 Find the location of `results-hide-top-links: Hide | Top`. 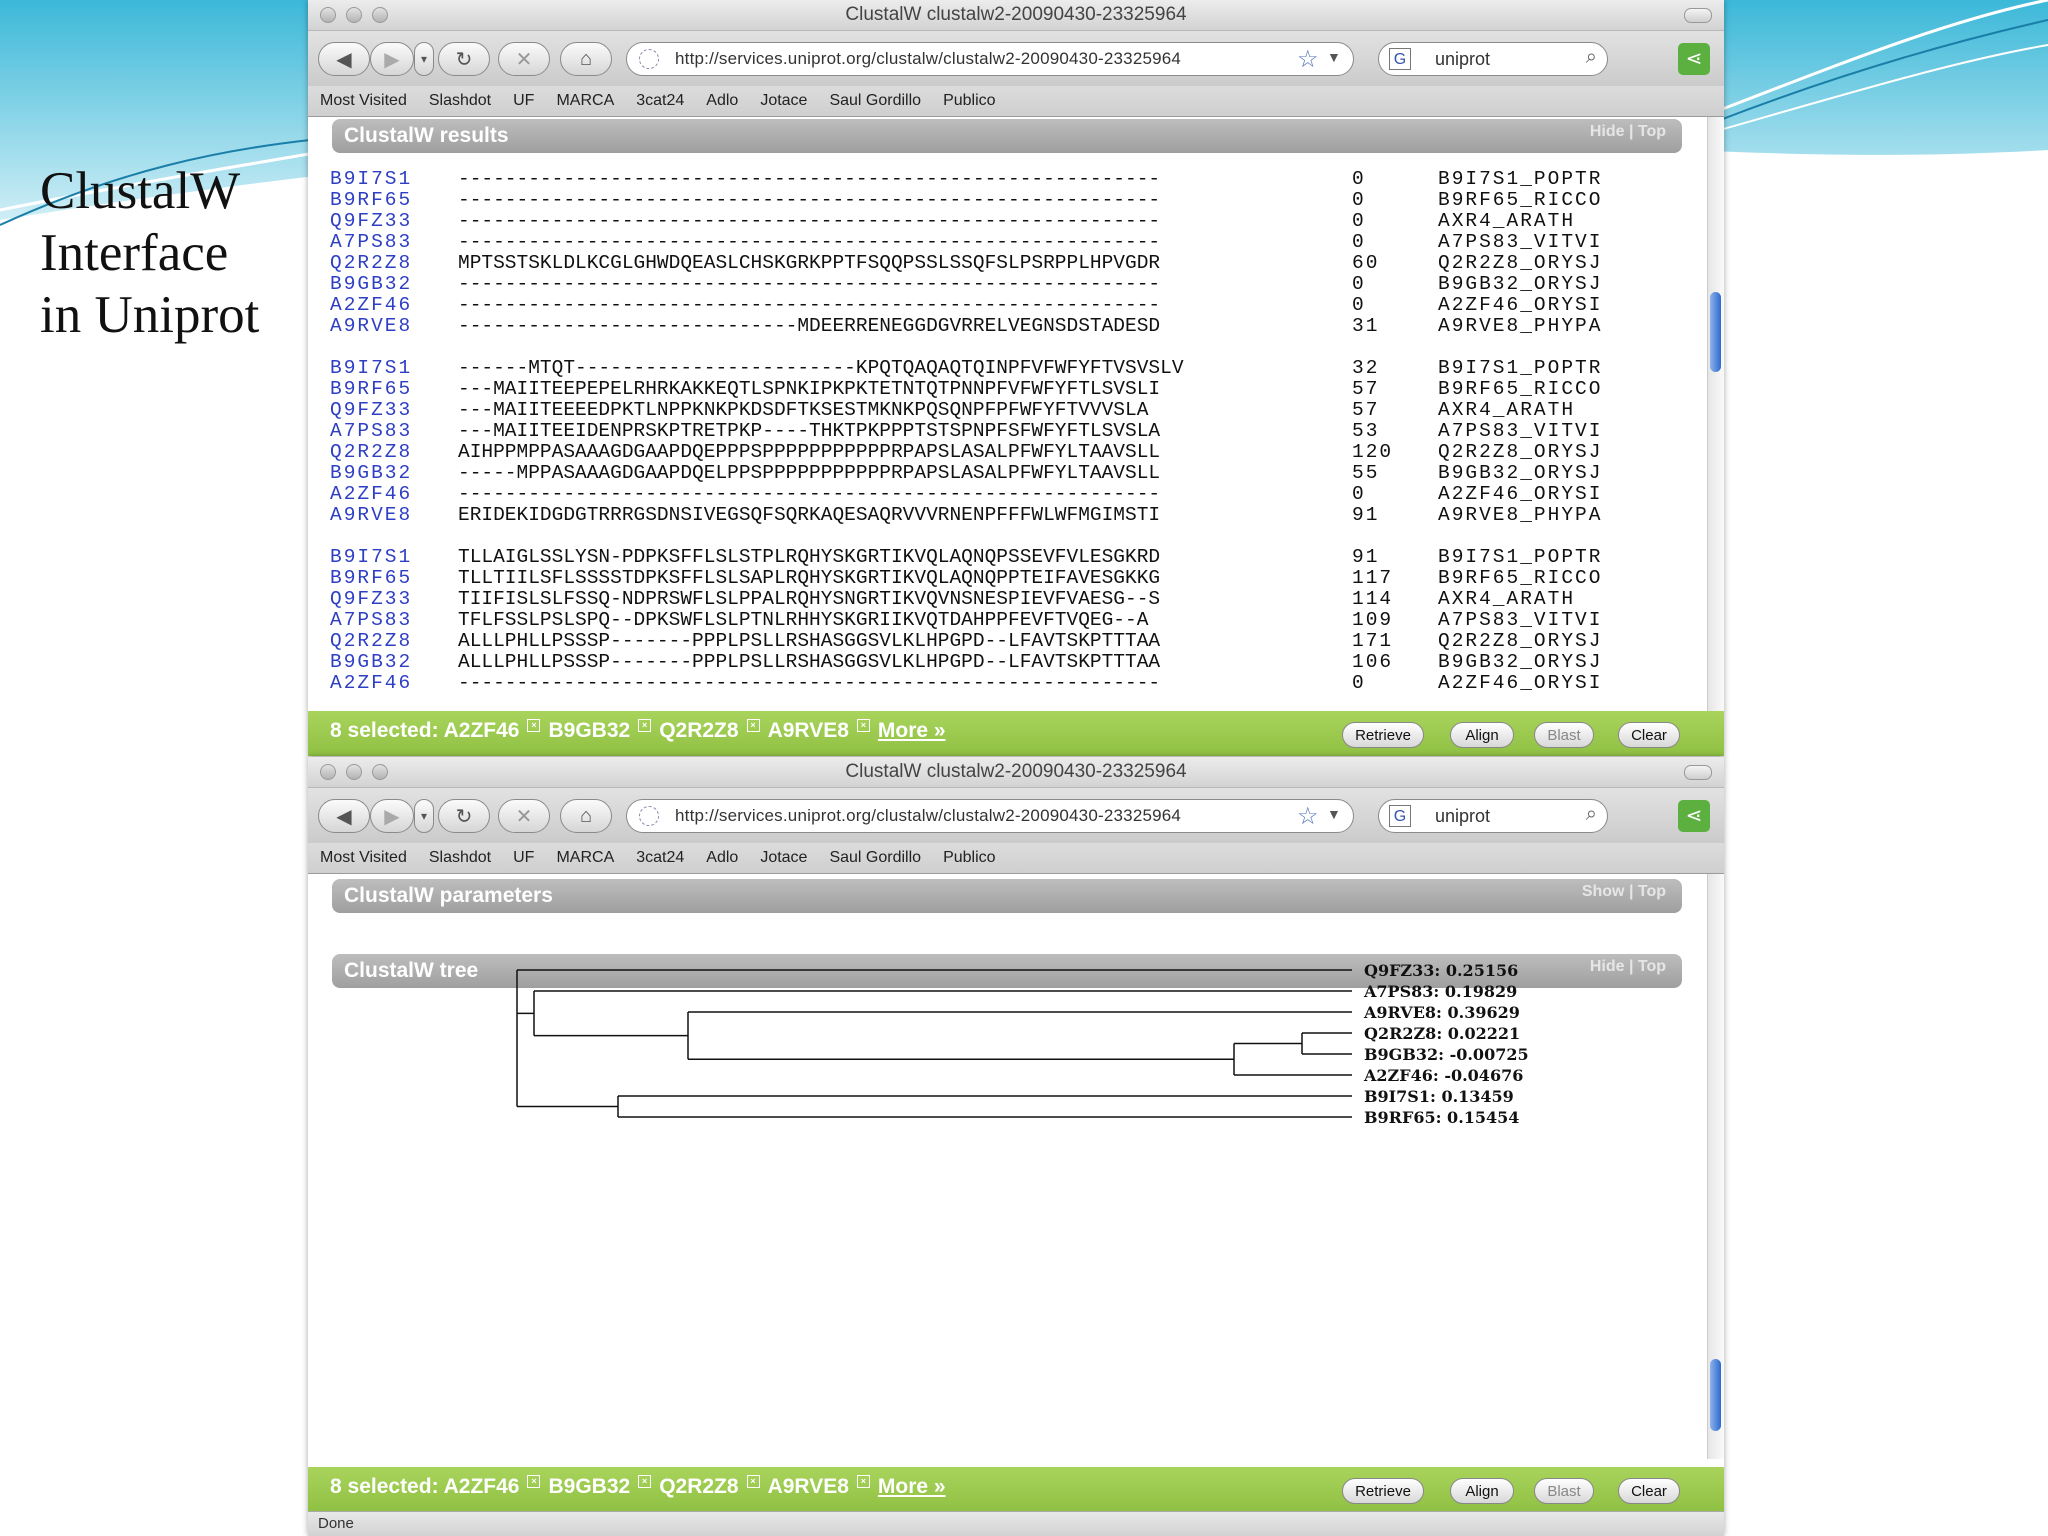

results-hide-top-links: Hide | Top is located at coordinates (1628, 132).